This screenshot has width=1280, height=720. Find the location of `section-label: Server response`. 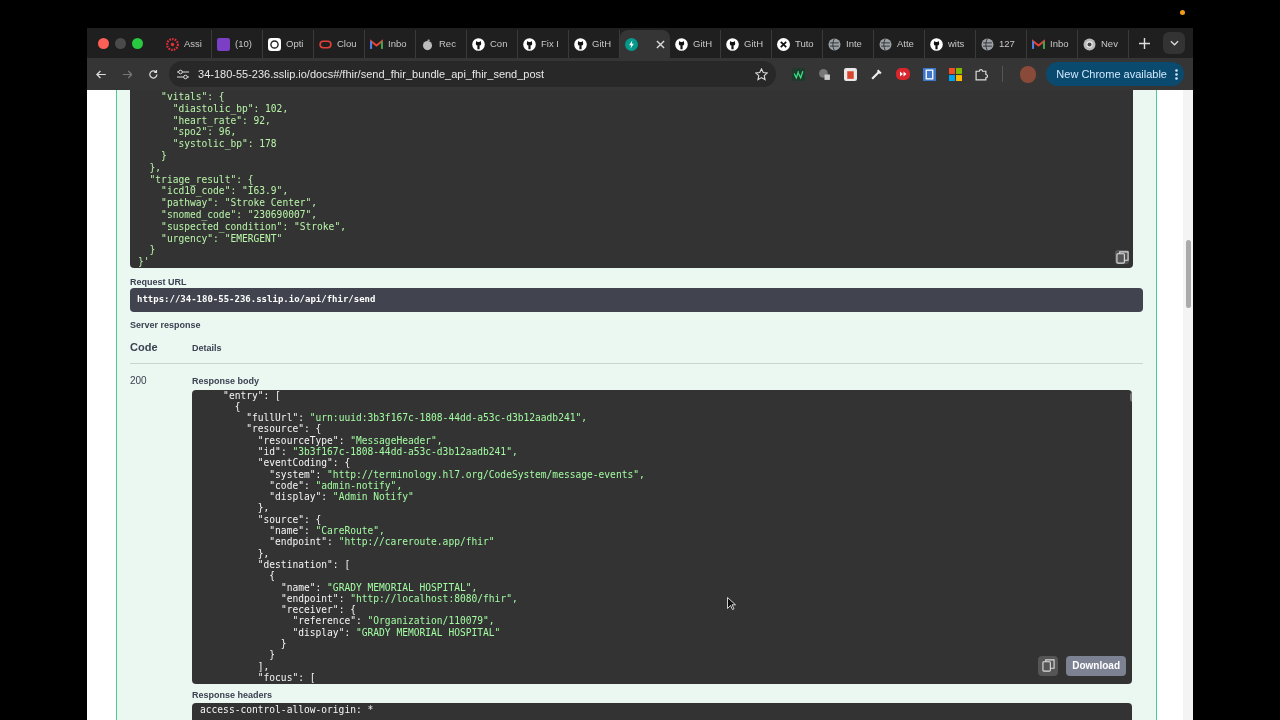

section-label: Server response is located at coordinates (165, 325).